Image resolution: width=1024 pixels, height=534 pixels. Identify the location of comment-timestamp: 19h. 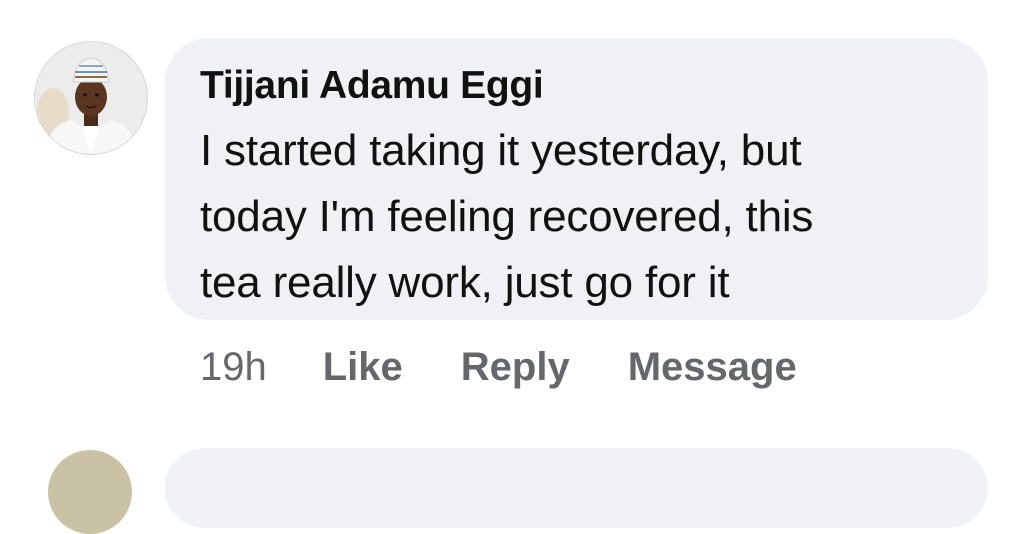
(233, 367).